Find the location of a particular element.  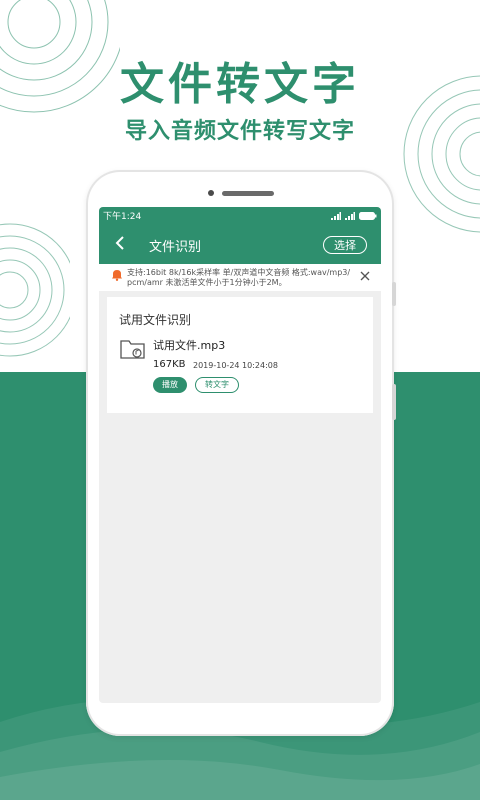

convert-to-text-button: 转文字 is located at coordinates (217, 385).